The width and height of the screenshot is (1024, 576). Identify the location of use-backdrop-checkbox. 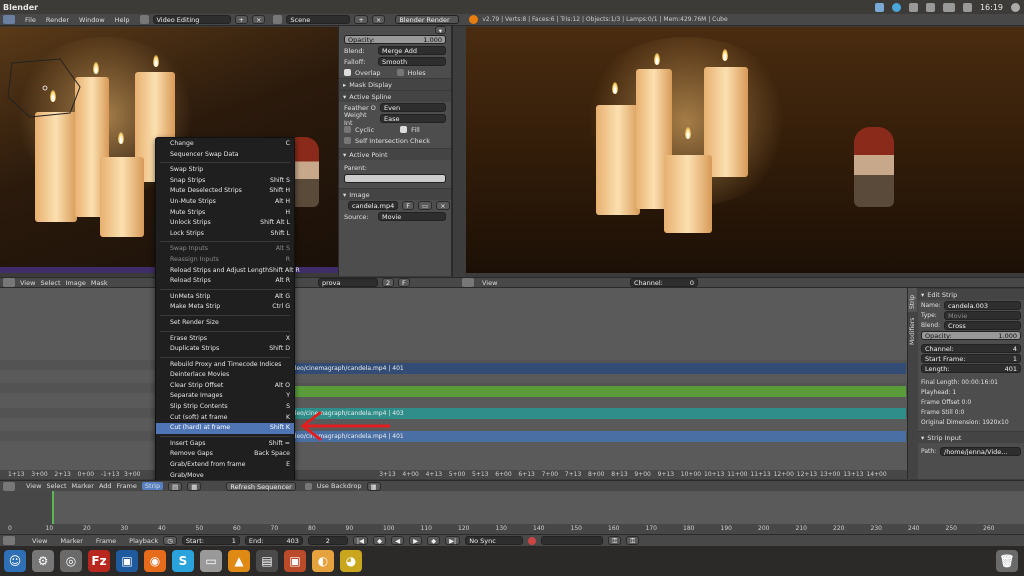
(308, 486).